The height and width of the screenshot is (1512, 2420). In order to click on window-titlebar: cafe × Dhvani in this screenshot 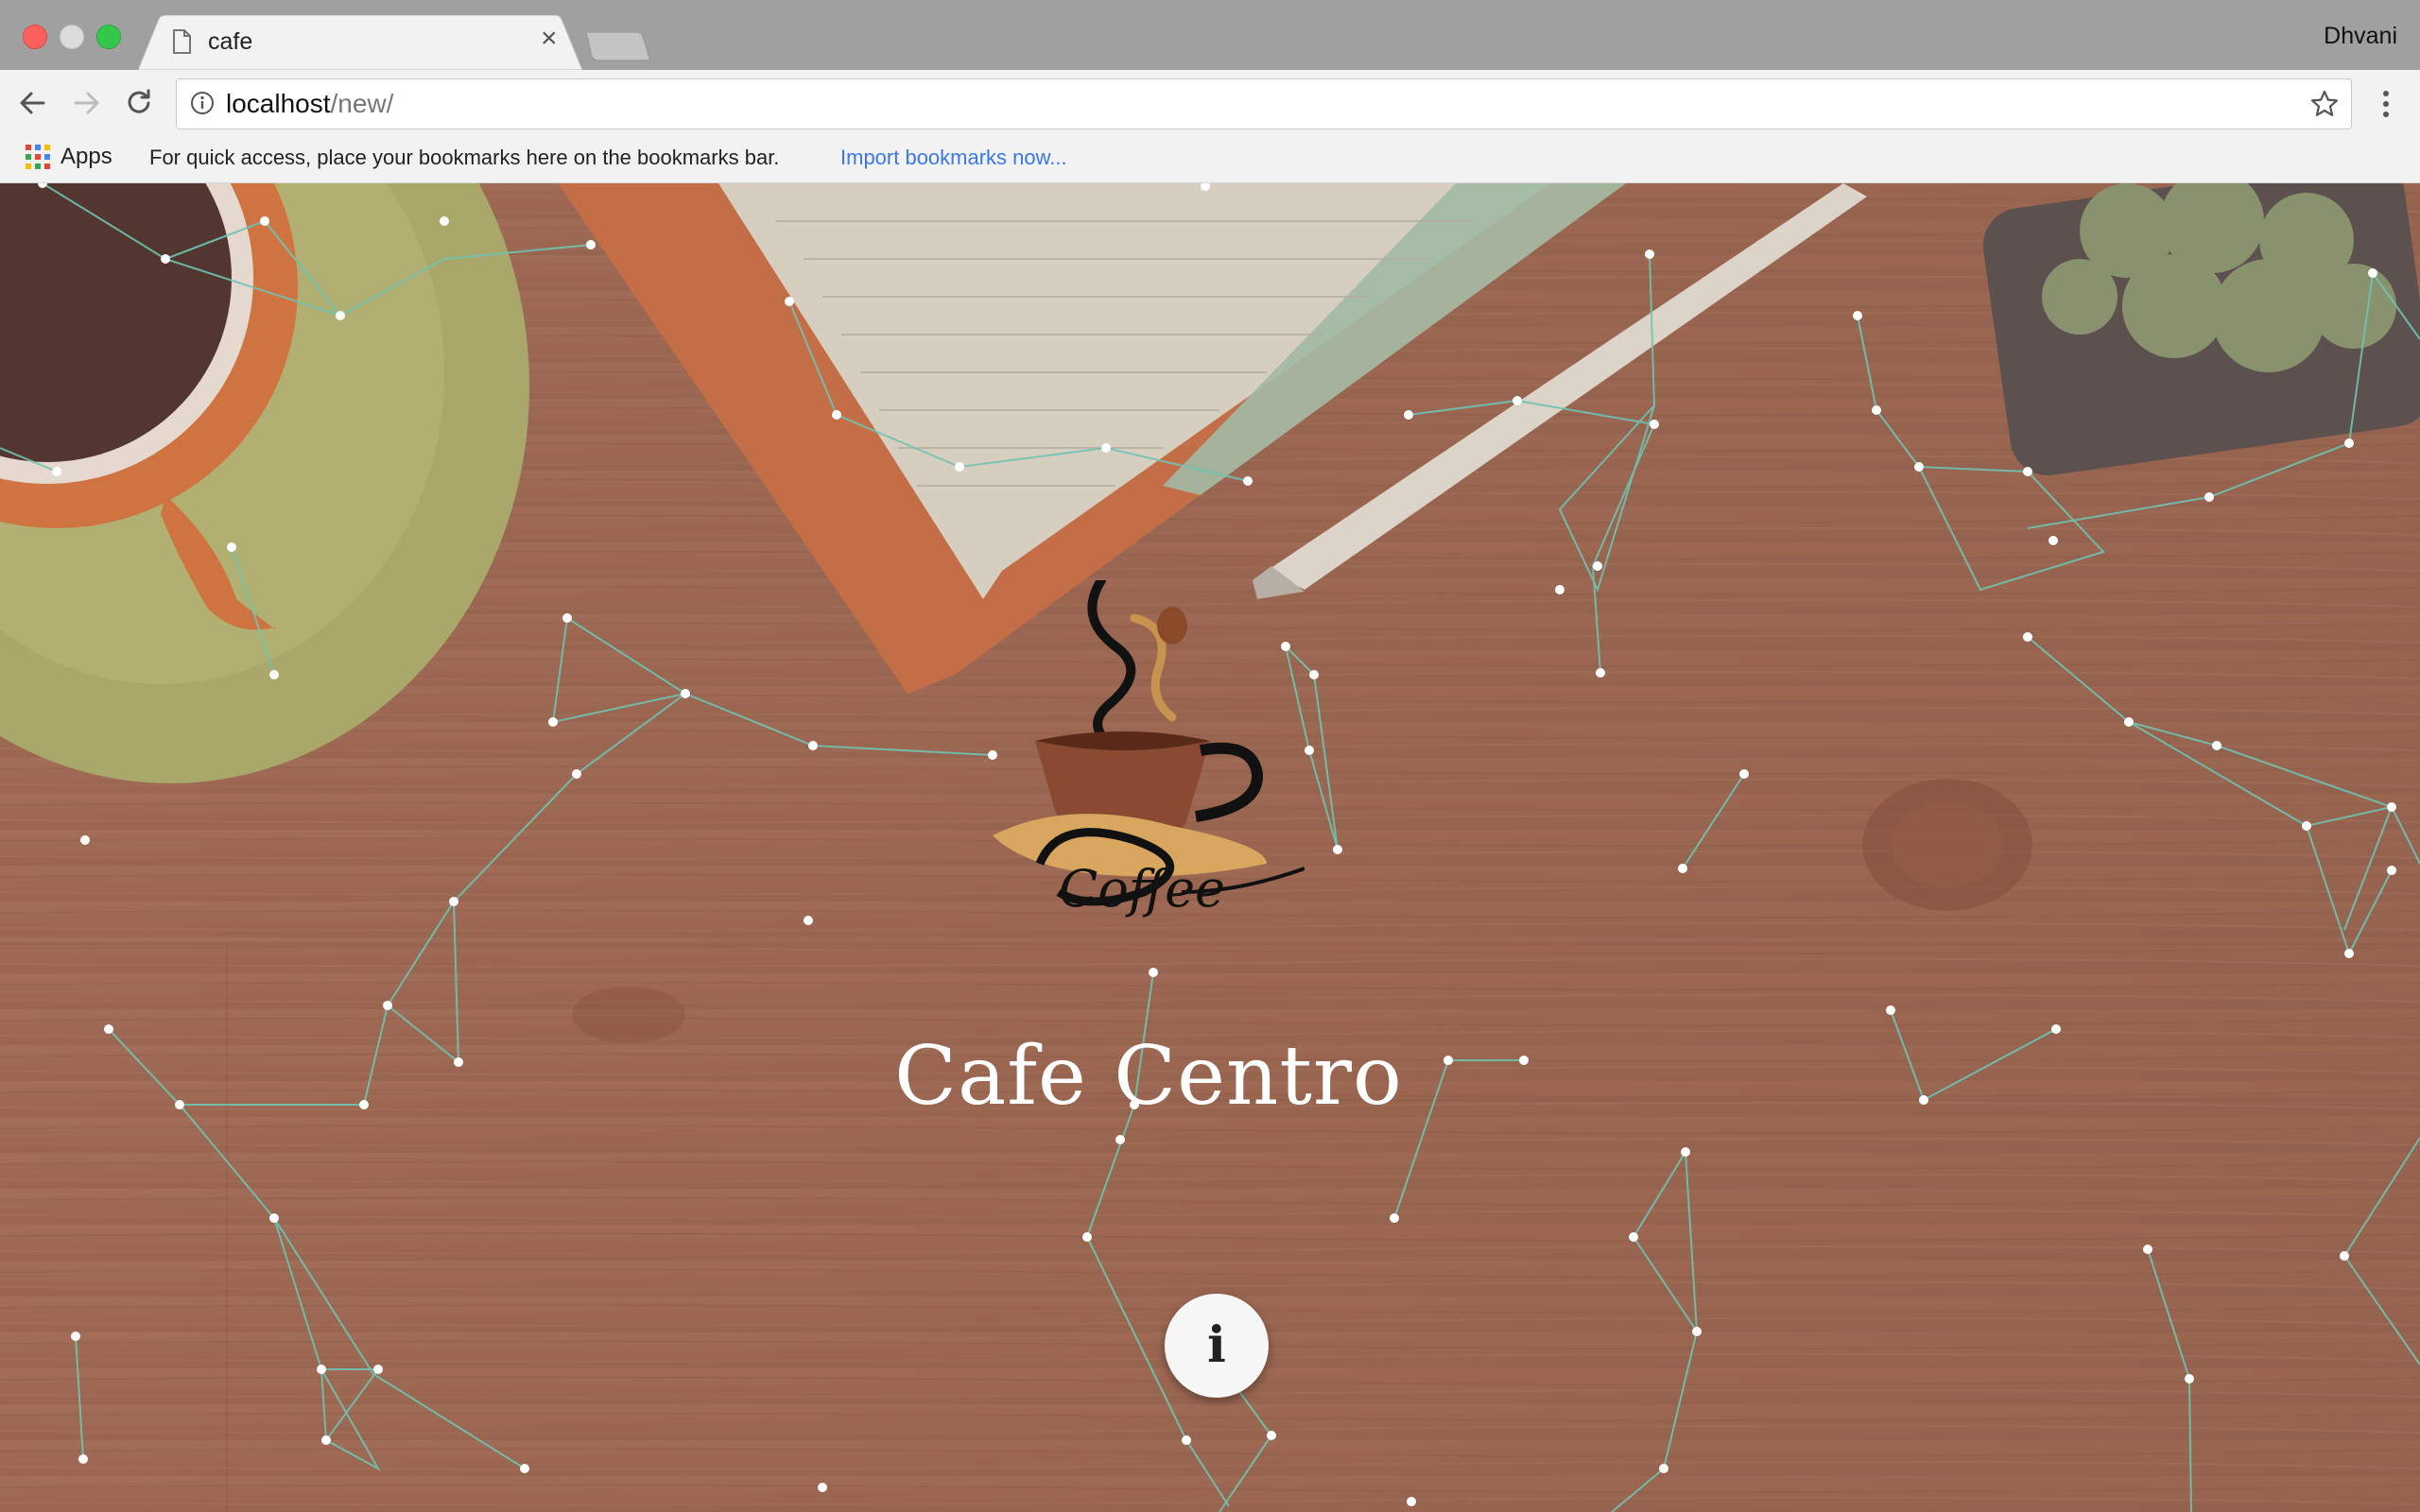, I will do `click(1210, 35)`.